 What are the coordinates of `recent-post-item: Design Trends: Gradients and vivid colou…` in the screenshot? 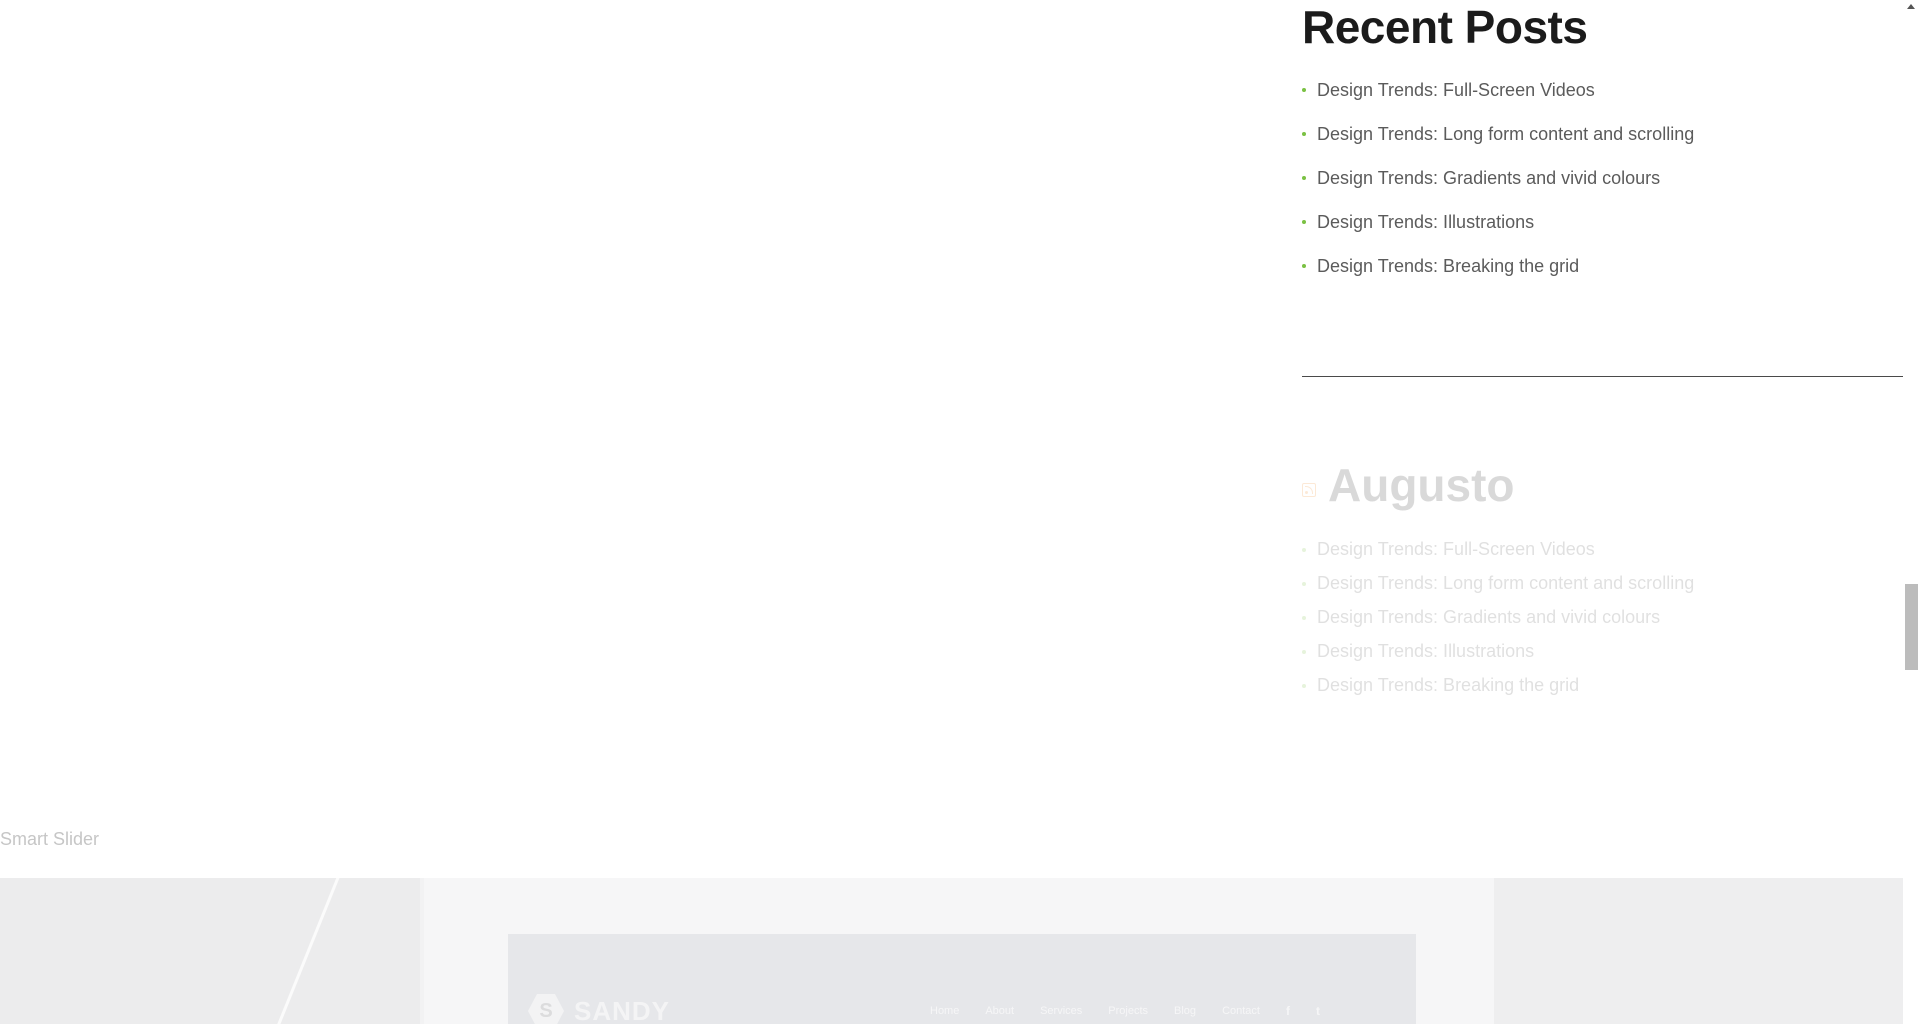 It's located at (1603, 178).